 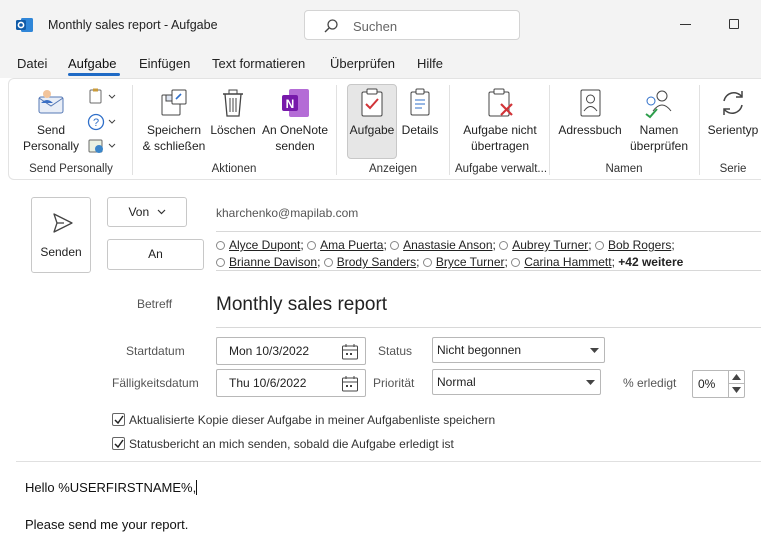 What do you see at coordinates (295, 138) in the screenshot?
I see `onenote-label: An OneNote senden` at bounding box center [295, 138].